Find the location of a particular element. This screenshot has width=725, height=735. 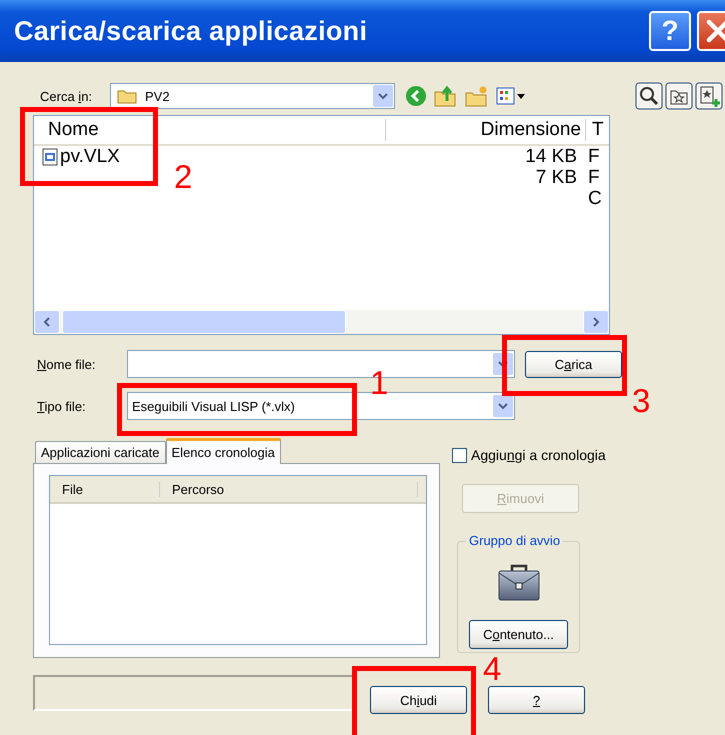

tab: Elenco cronologia is located at coordinates (223, 451).